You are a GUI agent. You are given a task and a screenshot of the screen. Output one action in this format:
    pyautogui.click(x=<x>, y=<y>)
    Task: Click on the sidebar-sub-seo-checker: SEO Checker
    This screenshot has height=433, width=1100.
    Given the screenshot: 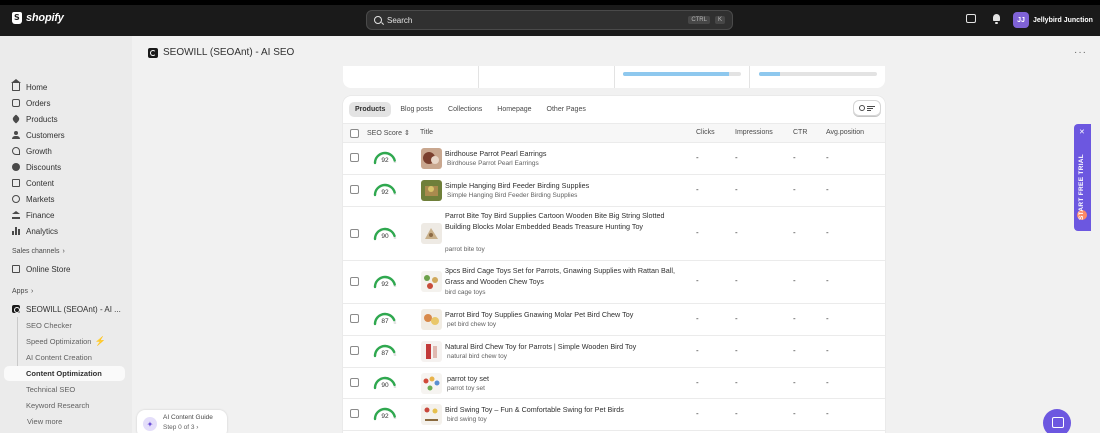 What is the action you would take?
    pyautogui.click(x=49, y=325)
    